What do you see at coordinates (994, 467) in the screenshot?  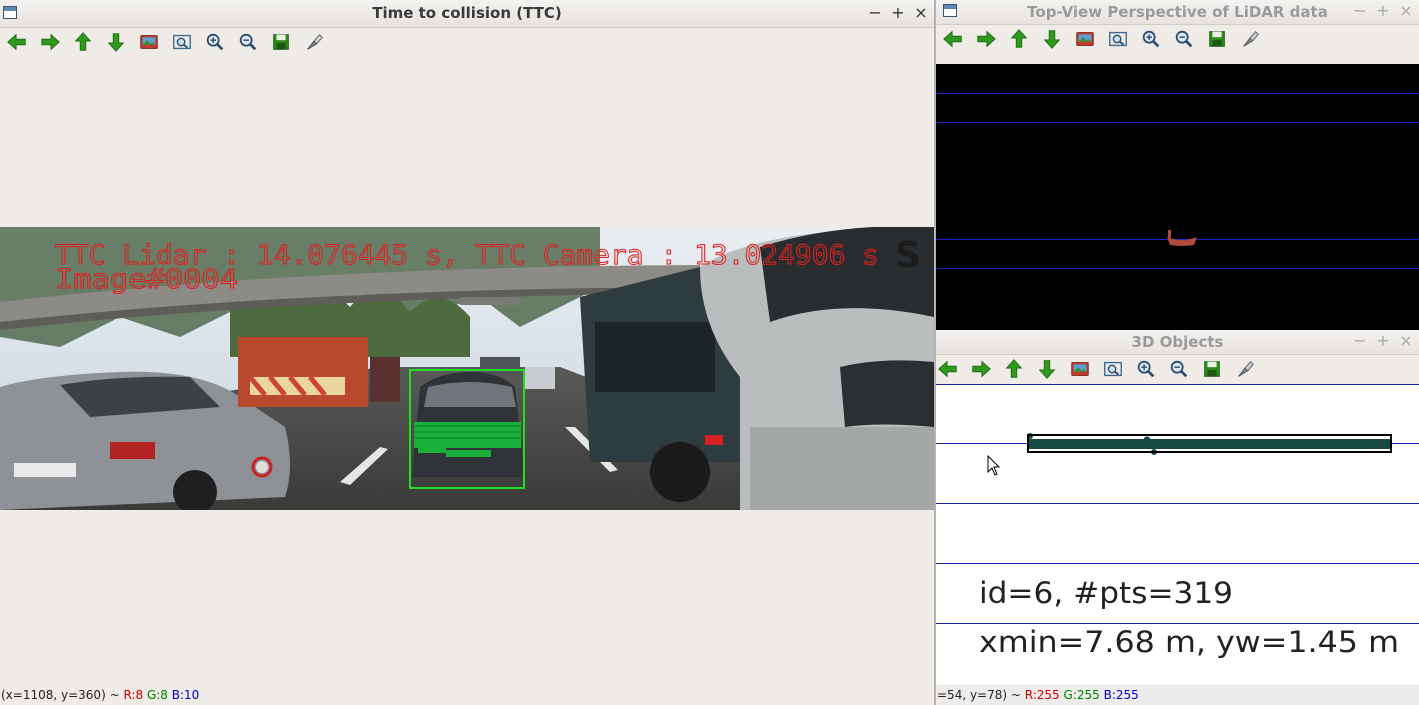 I see `mouse-cursor-icon` at bounding box center [994, 467].